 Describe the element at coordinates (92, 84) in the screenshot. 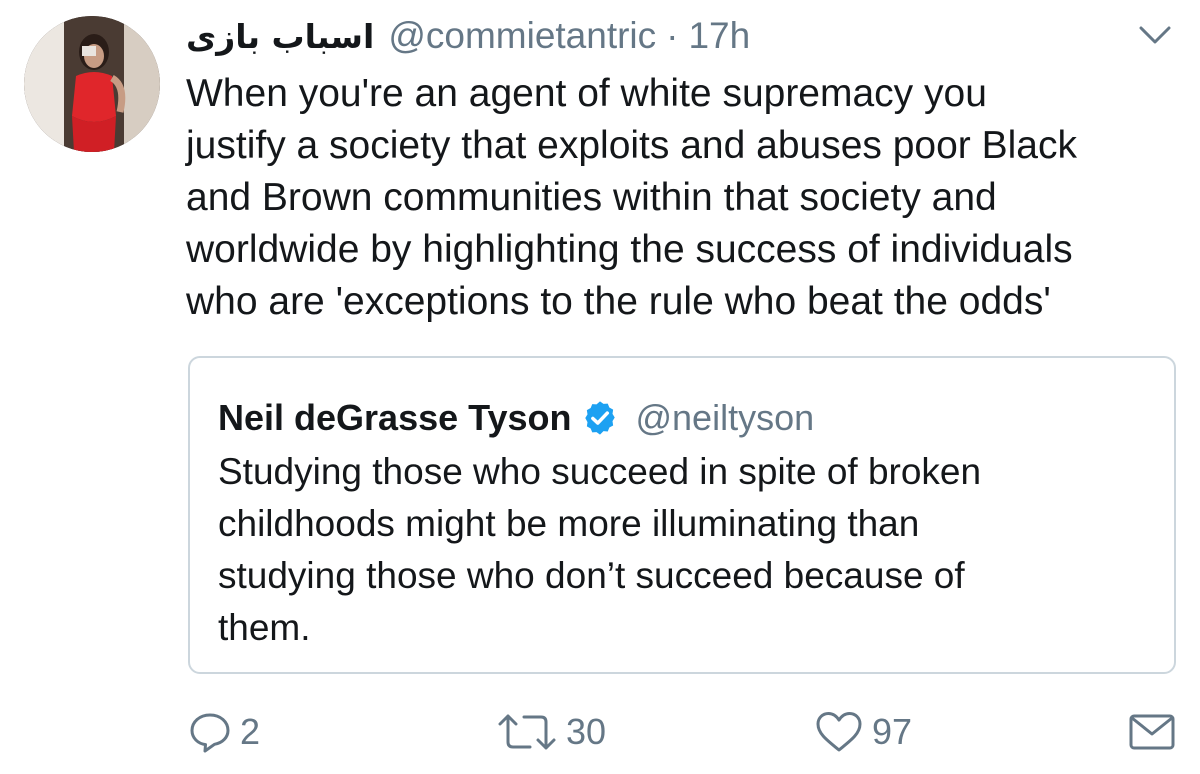

I see `avatar` at that location.